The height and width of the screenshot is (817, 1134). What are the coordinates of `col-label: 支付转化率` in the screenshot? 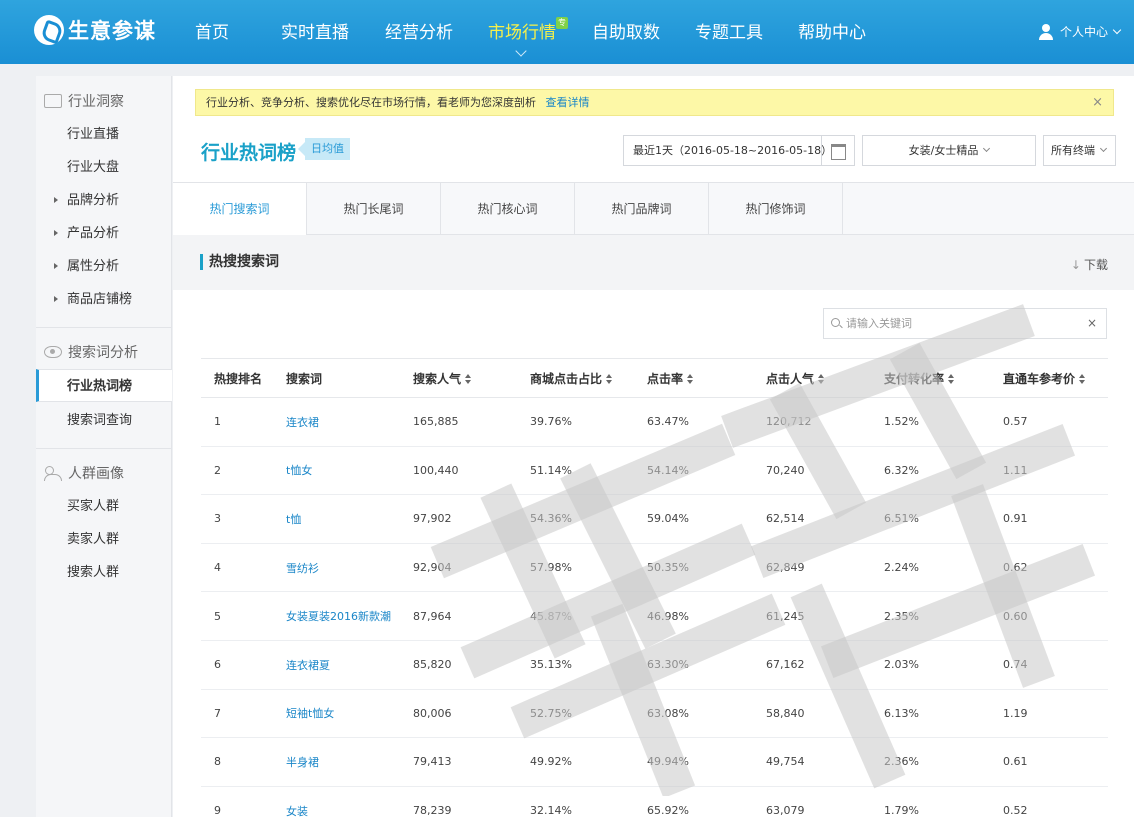 It's located at (914, 378).